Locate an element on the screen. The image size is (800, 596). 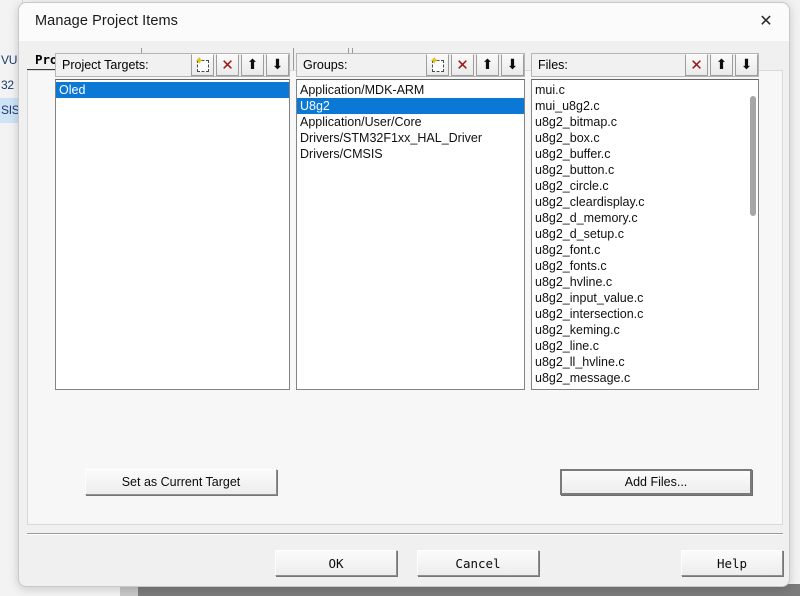
list-item: u8g2_input_value.c is located at coordinates (645, 298).